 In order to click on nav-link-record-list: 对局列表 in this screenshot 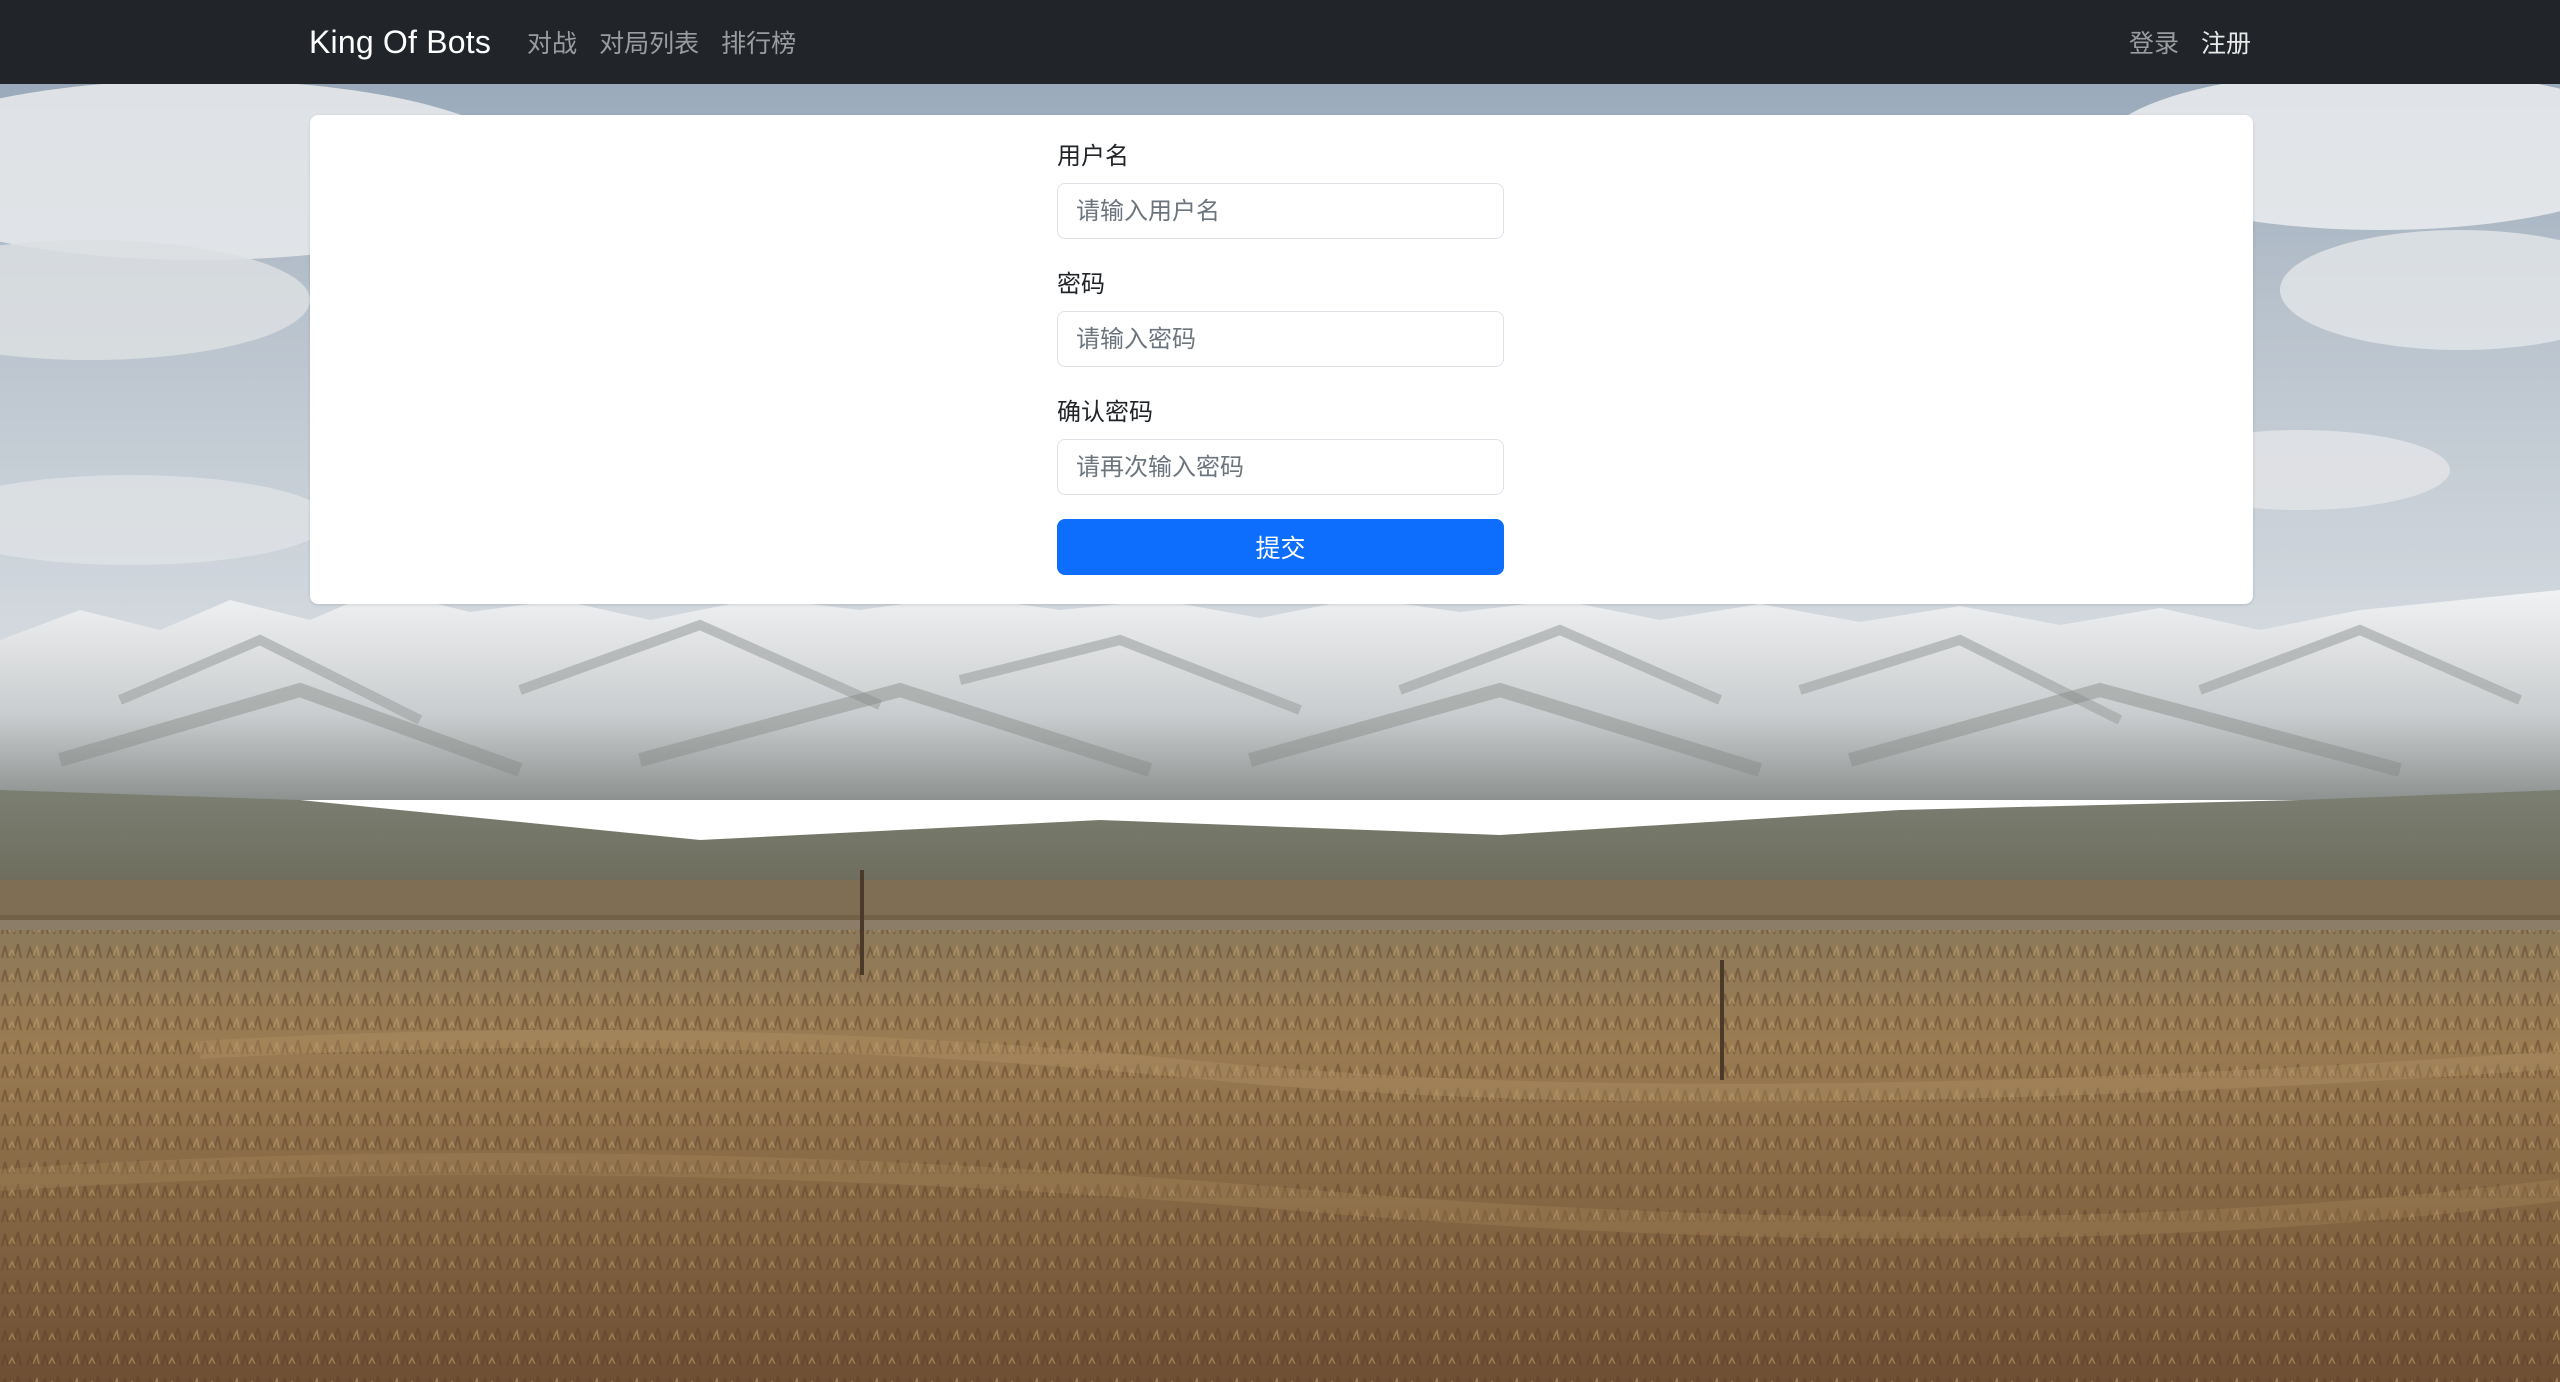, I will do `click(649, 42)`.